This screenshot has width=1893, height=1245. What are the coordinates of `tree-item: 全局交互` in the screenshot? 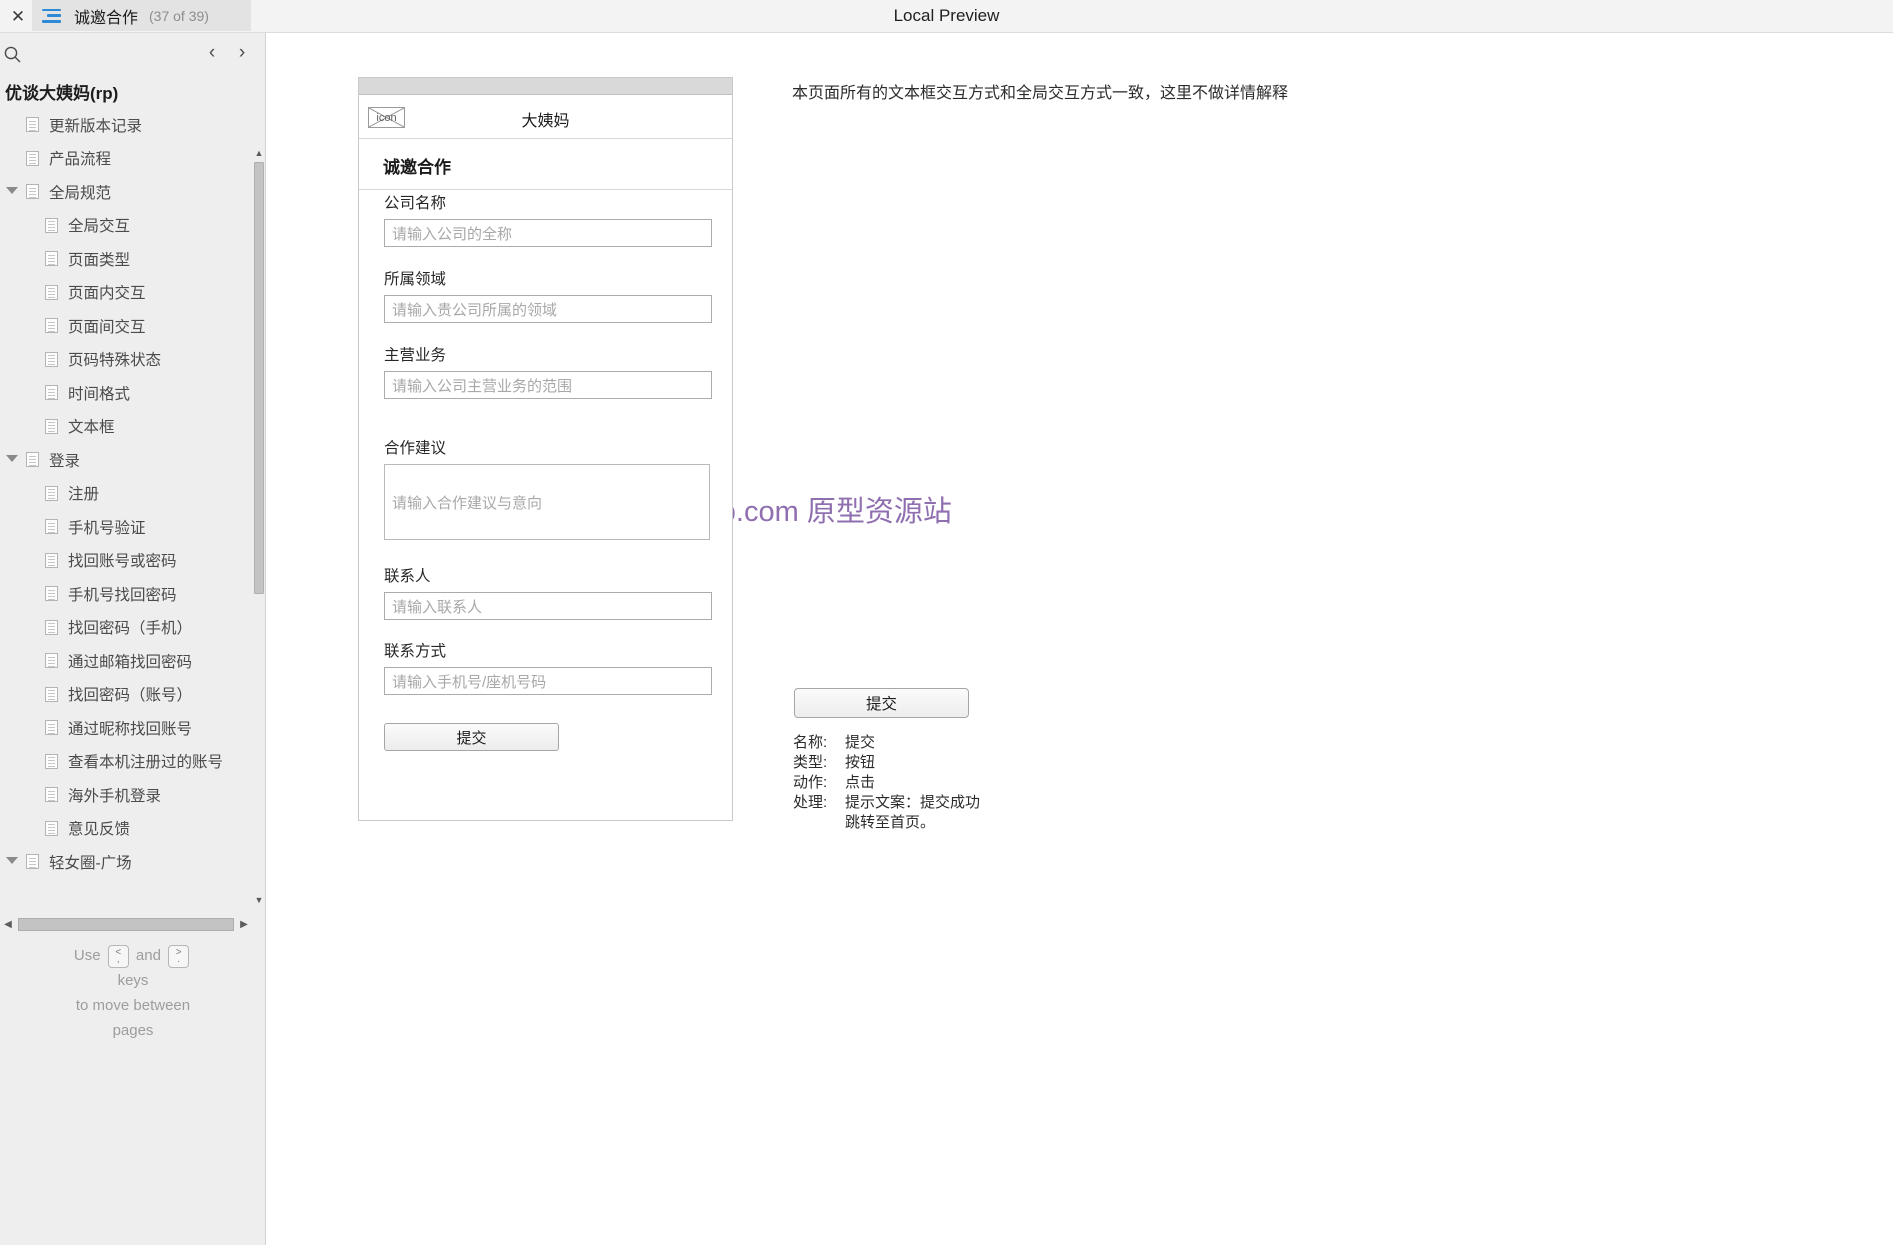 It's located at (126, 226).